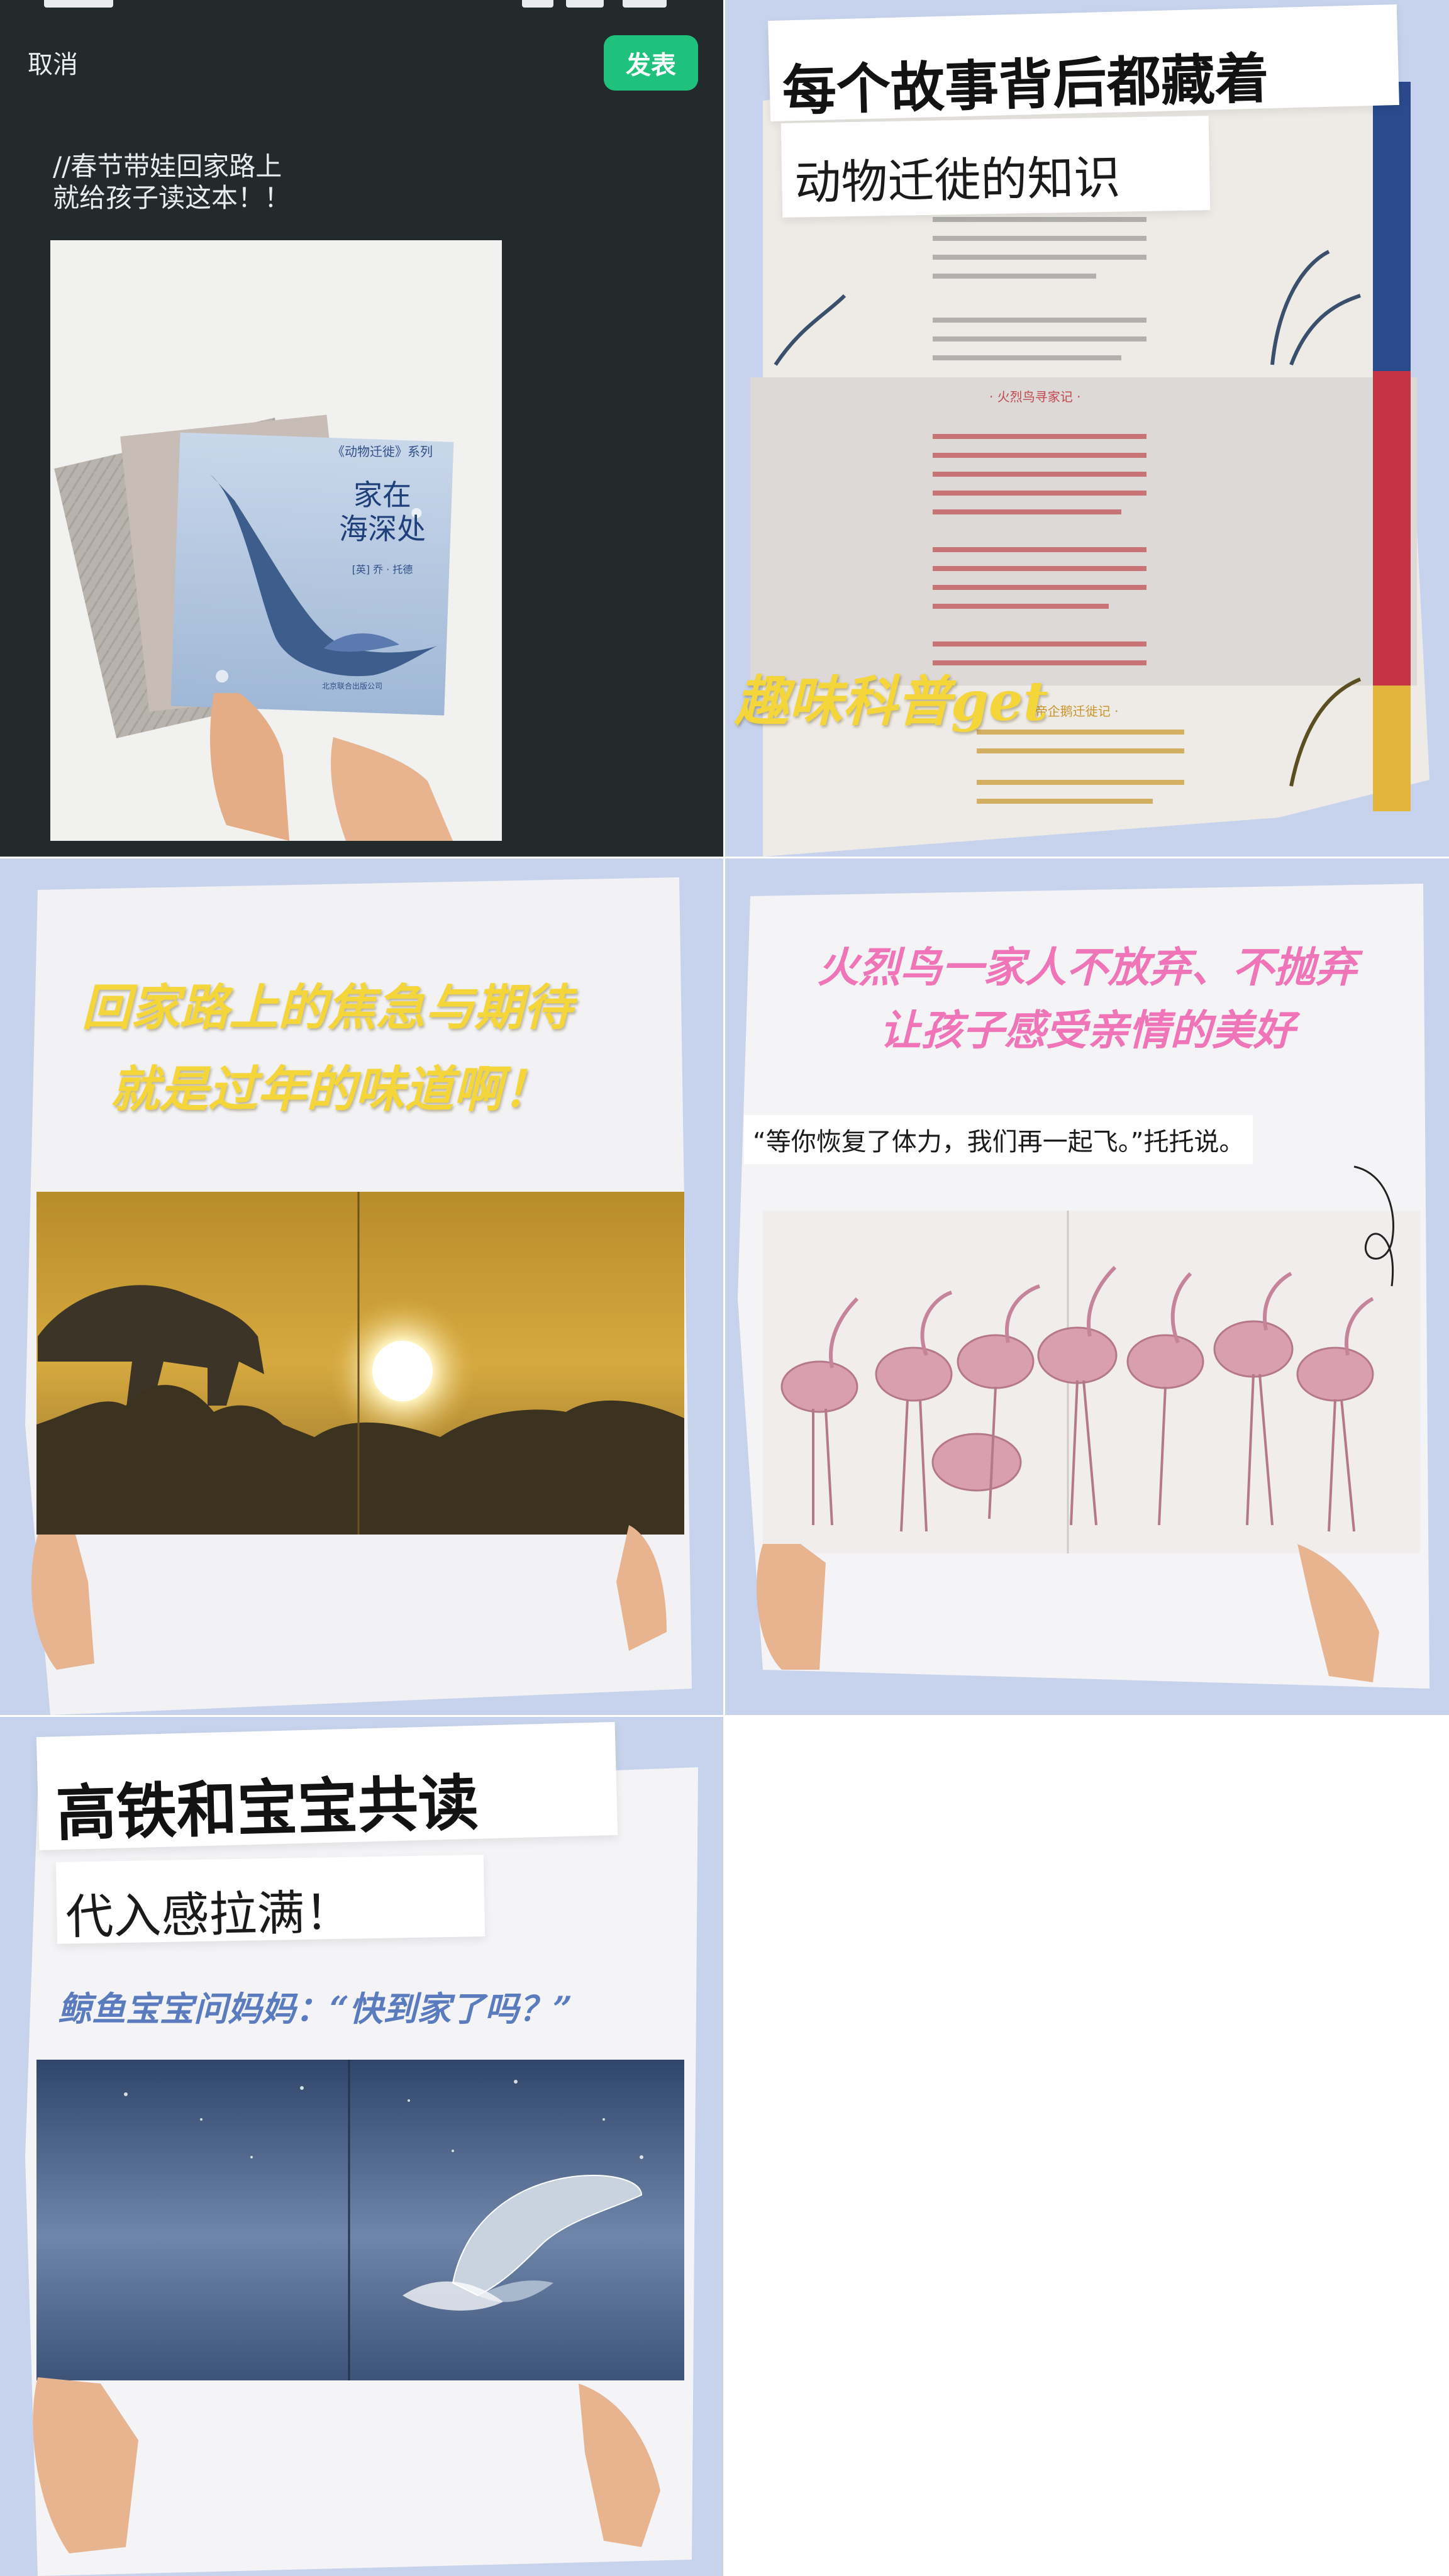  I want to click on headline: 高铁和宝宝共读, so click(267, 1808).